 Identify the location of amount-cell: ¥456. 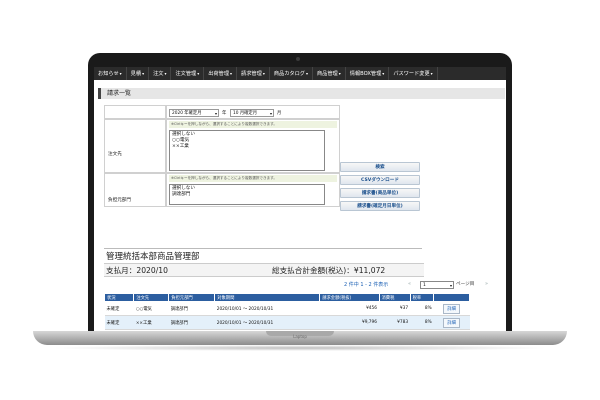
(349, 308).